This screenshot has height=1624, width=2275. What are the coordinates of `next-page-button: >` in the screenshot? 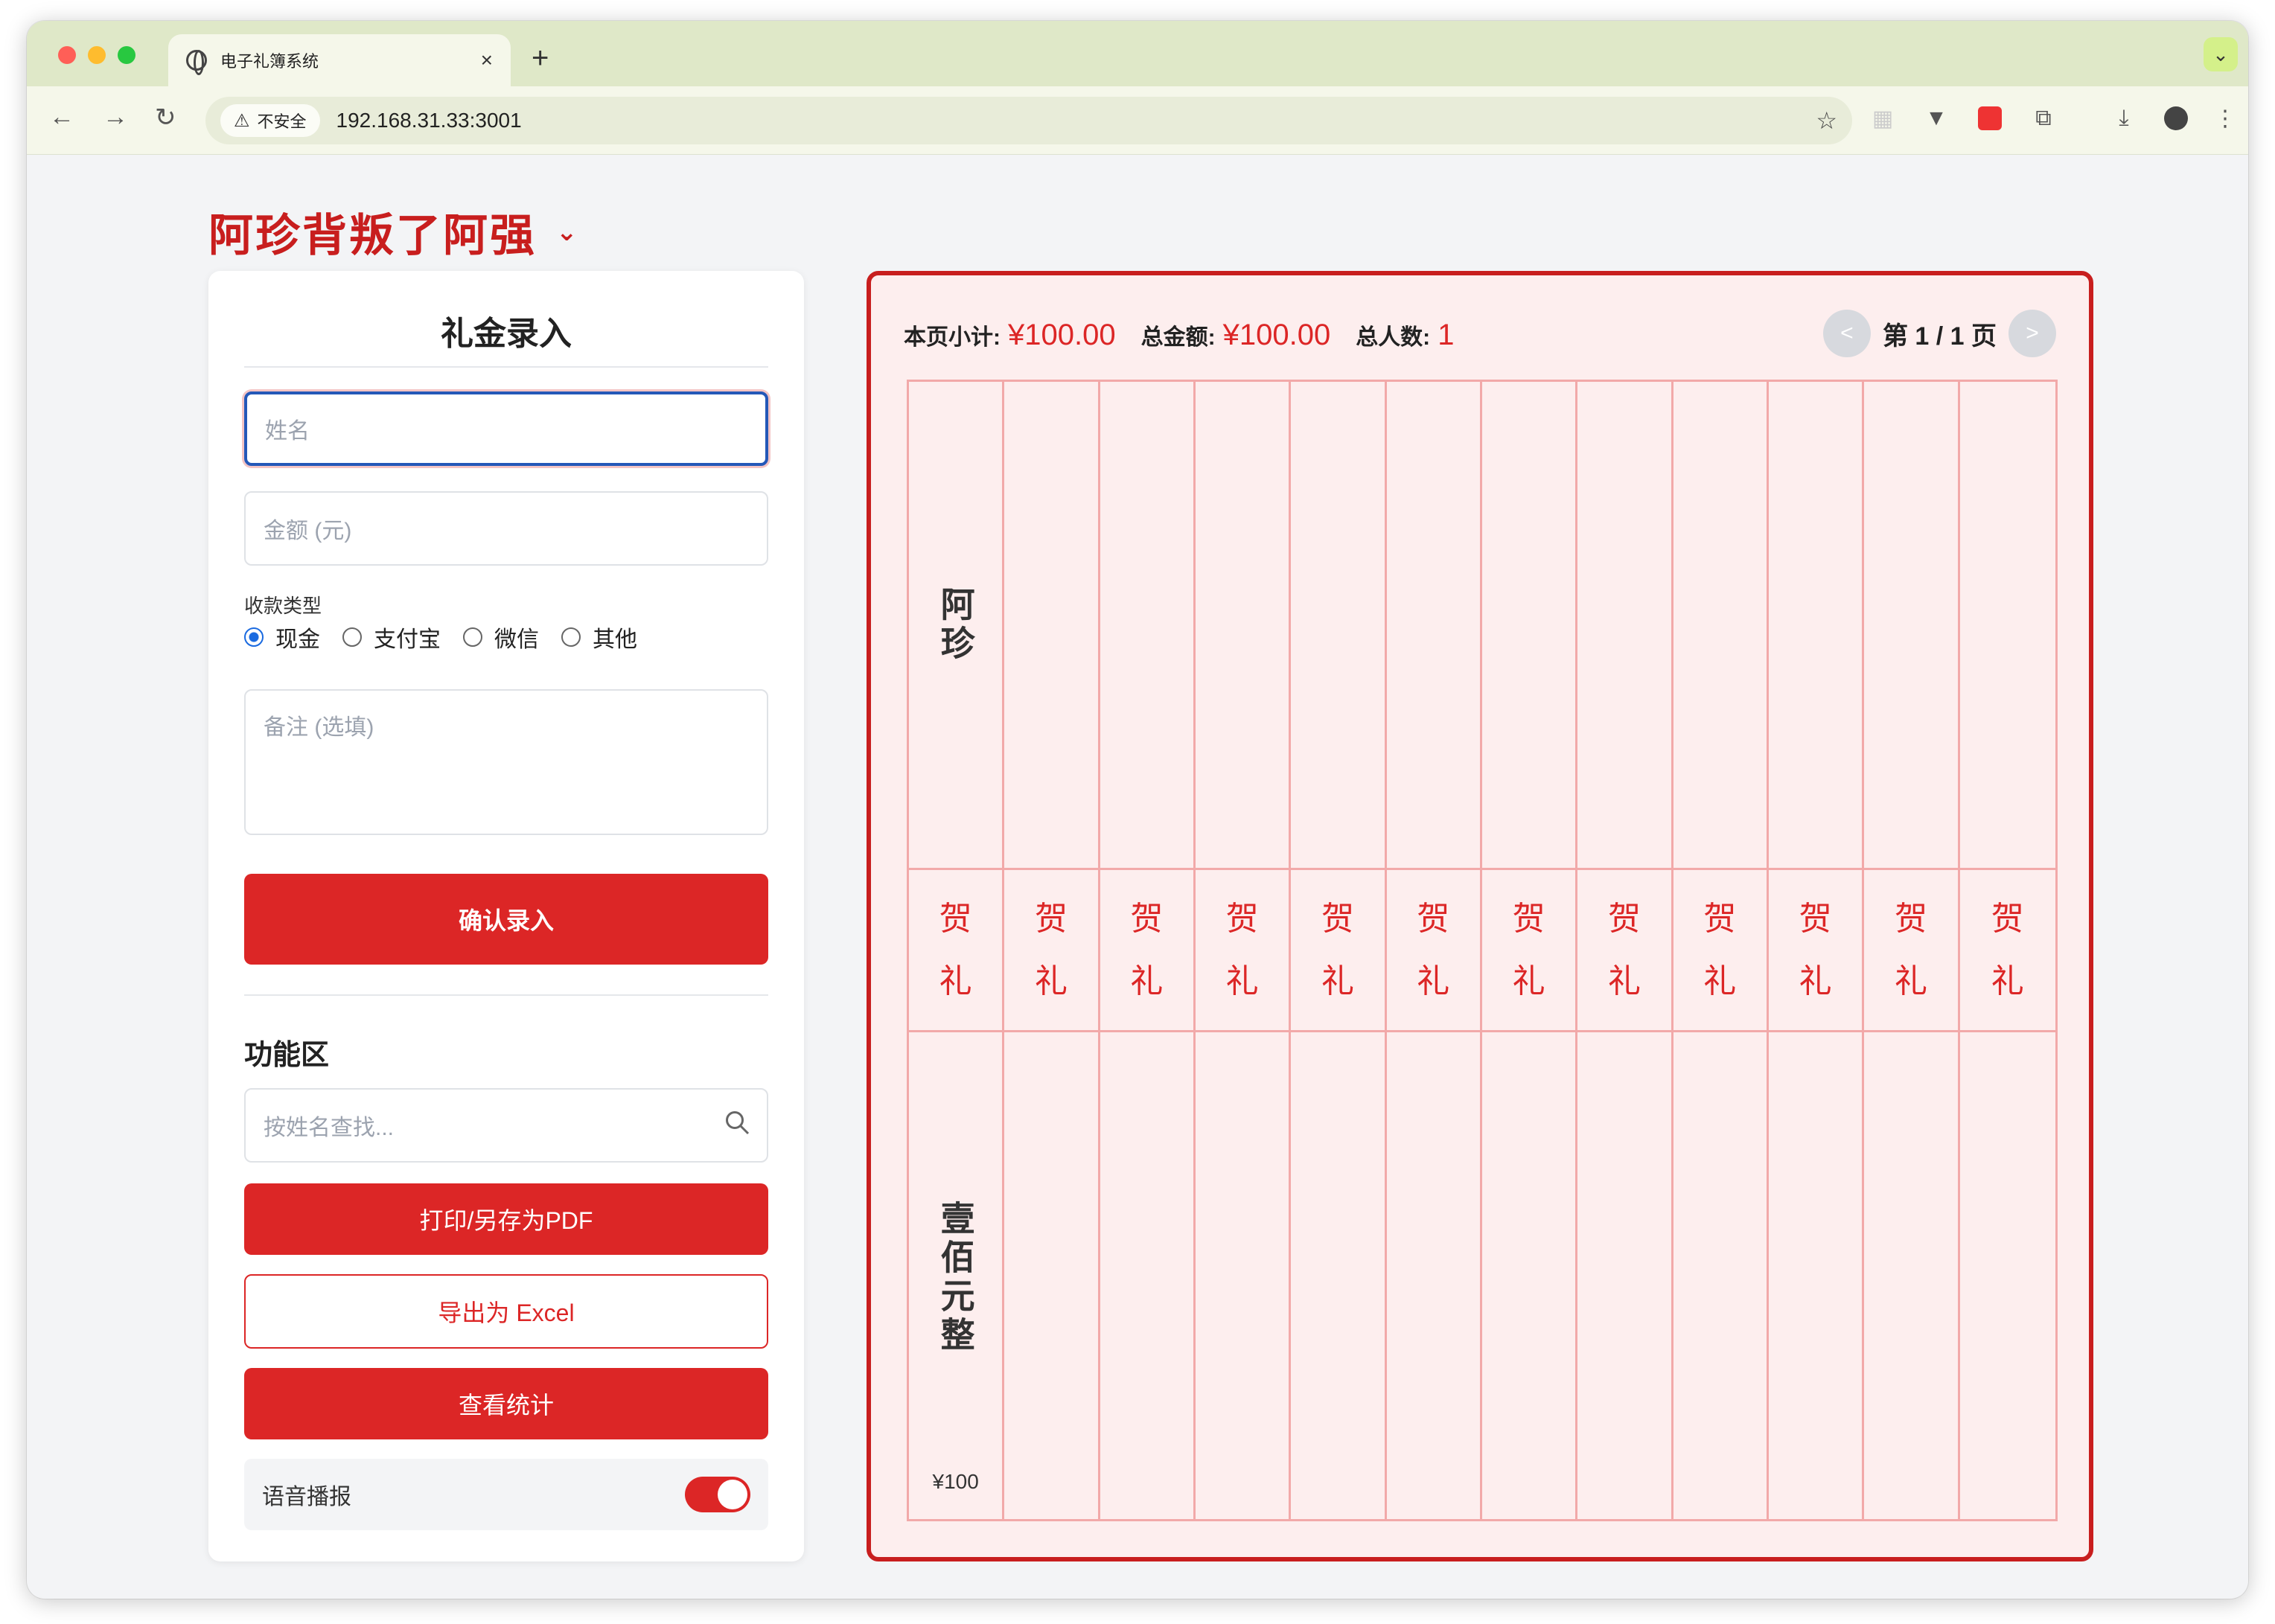 It's located at (2032, 333).